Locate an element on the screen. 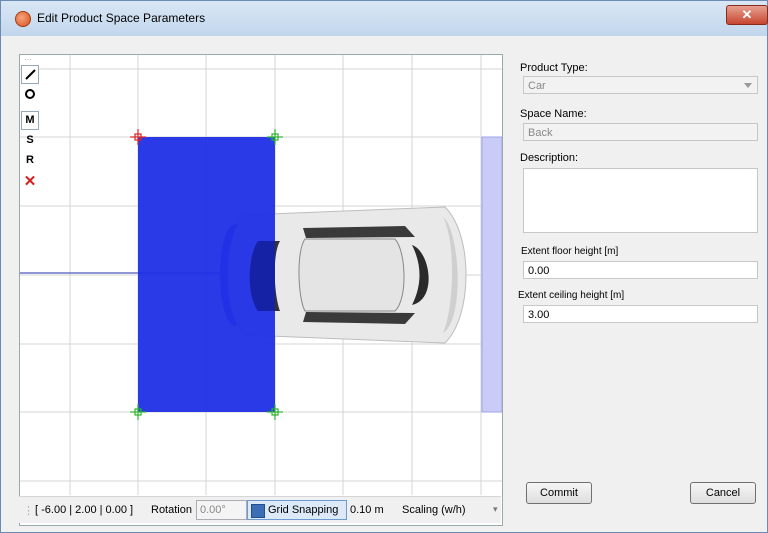  floor-height-label: Extent floor height [m] is located at coordinates (570, 251).